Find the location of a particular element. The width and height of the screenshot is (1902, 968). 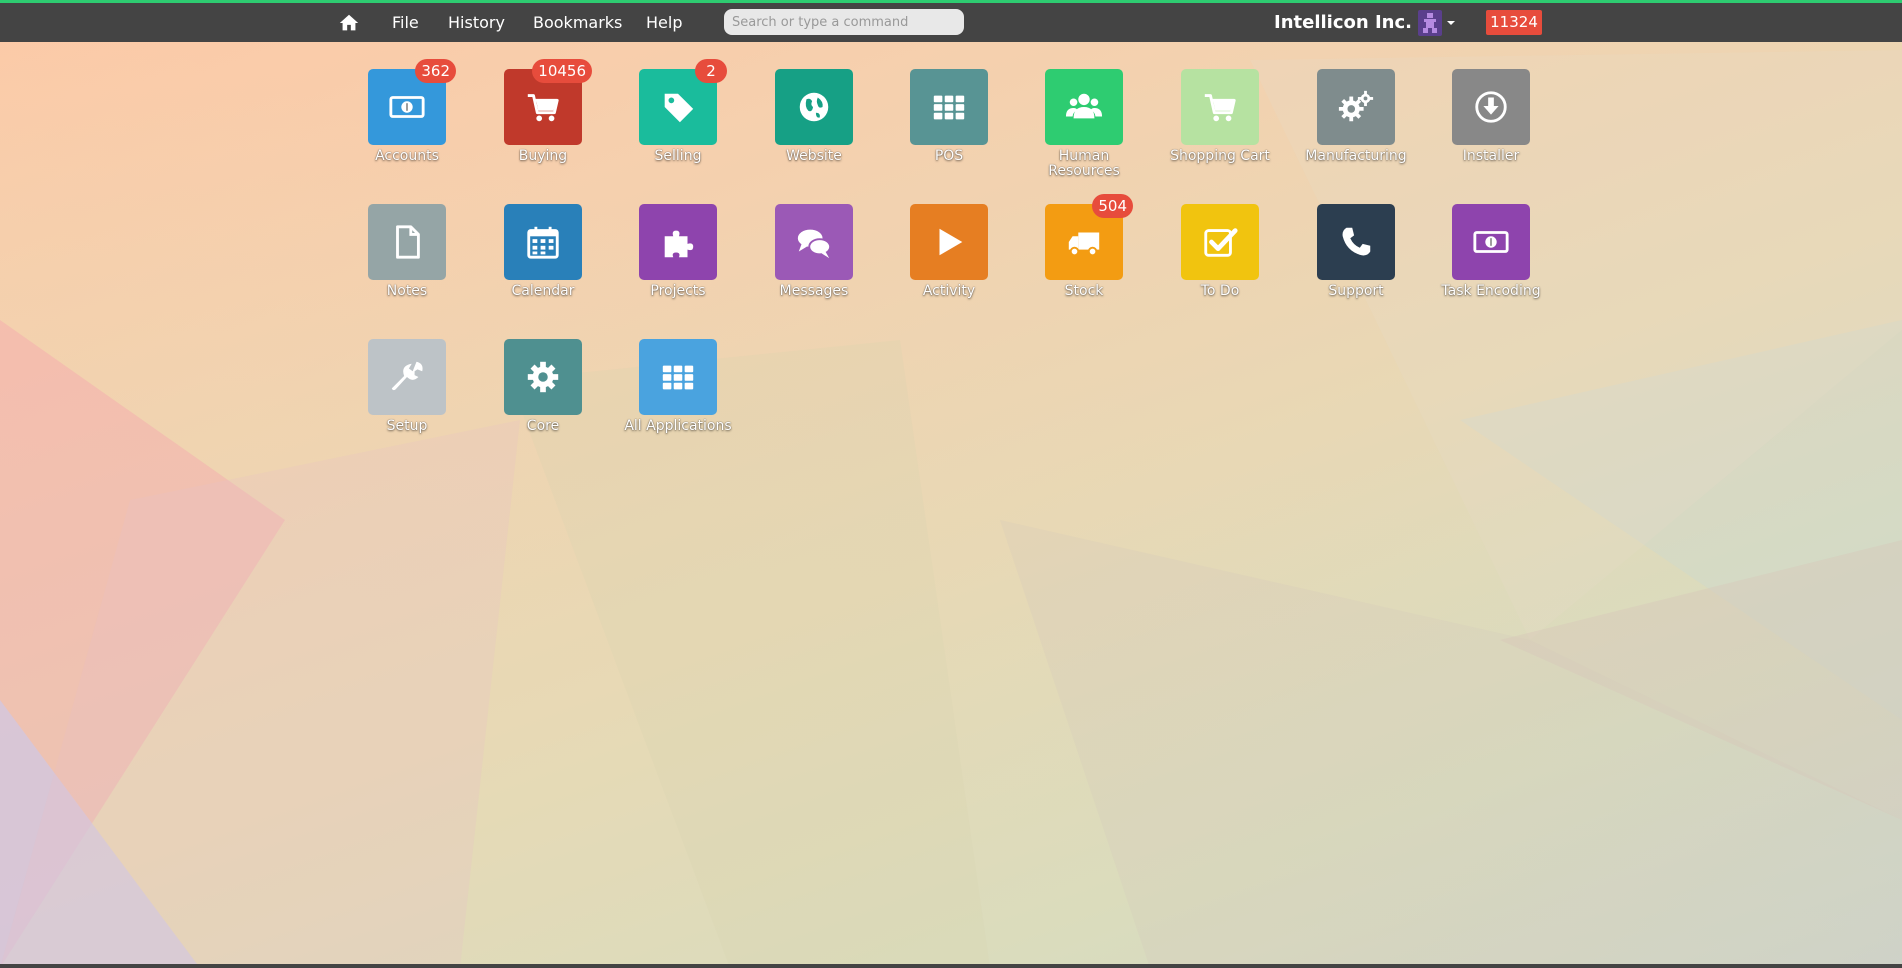

app-task-encoding: Task Encoding is located at coordinates (1491, 251).